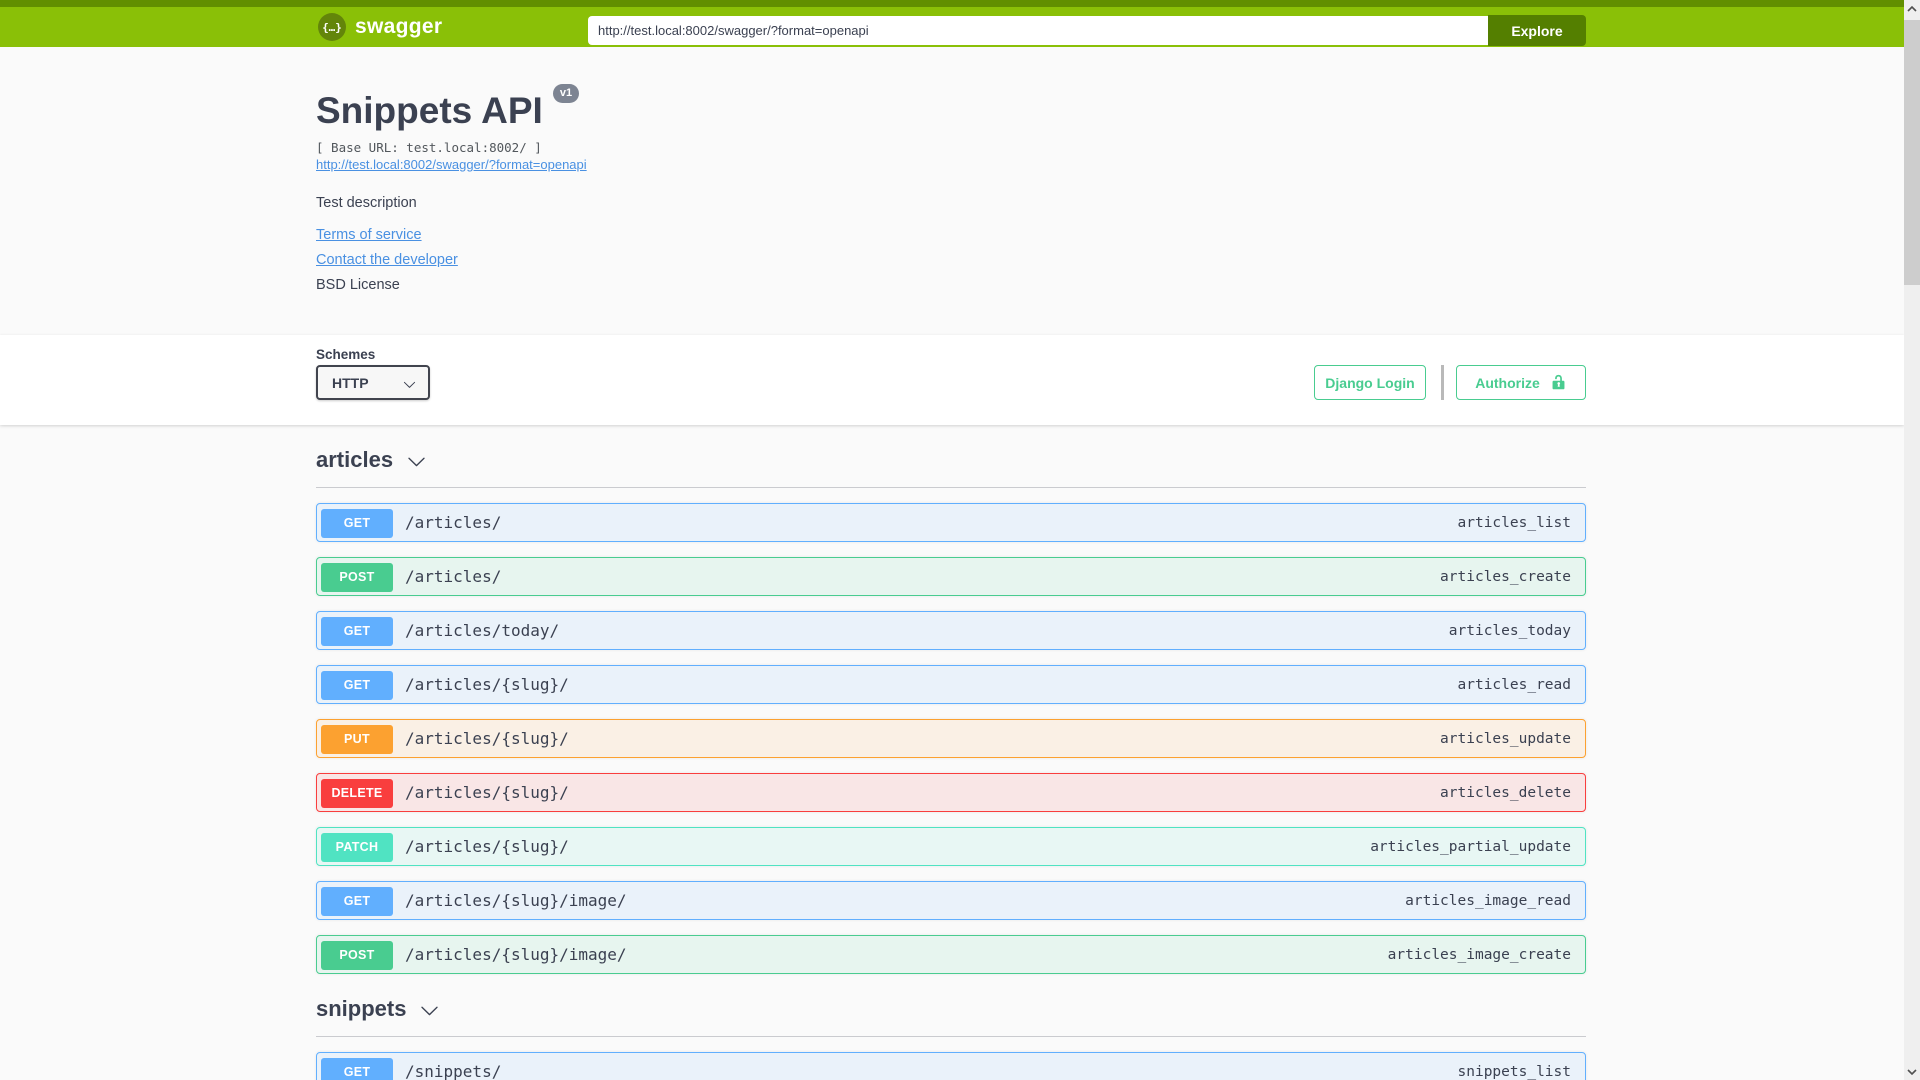 The width and height of the screenshot is (1920, 1080). I want to click on tag-header: snippets, so click(951, 1009).